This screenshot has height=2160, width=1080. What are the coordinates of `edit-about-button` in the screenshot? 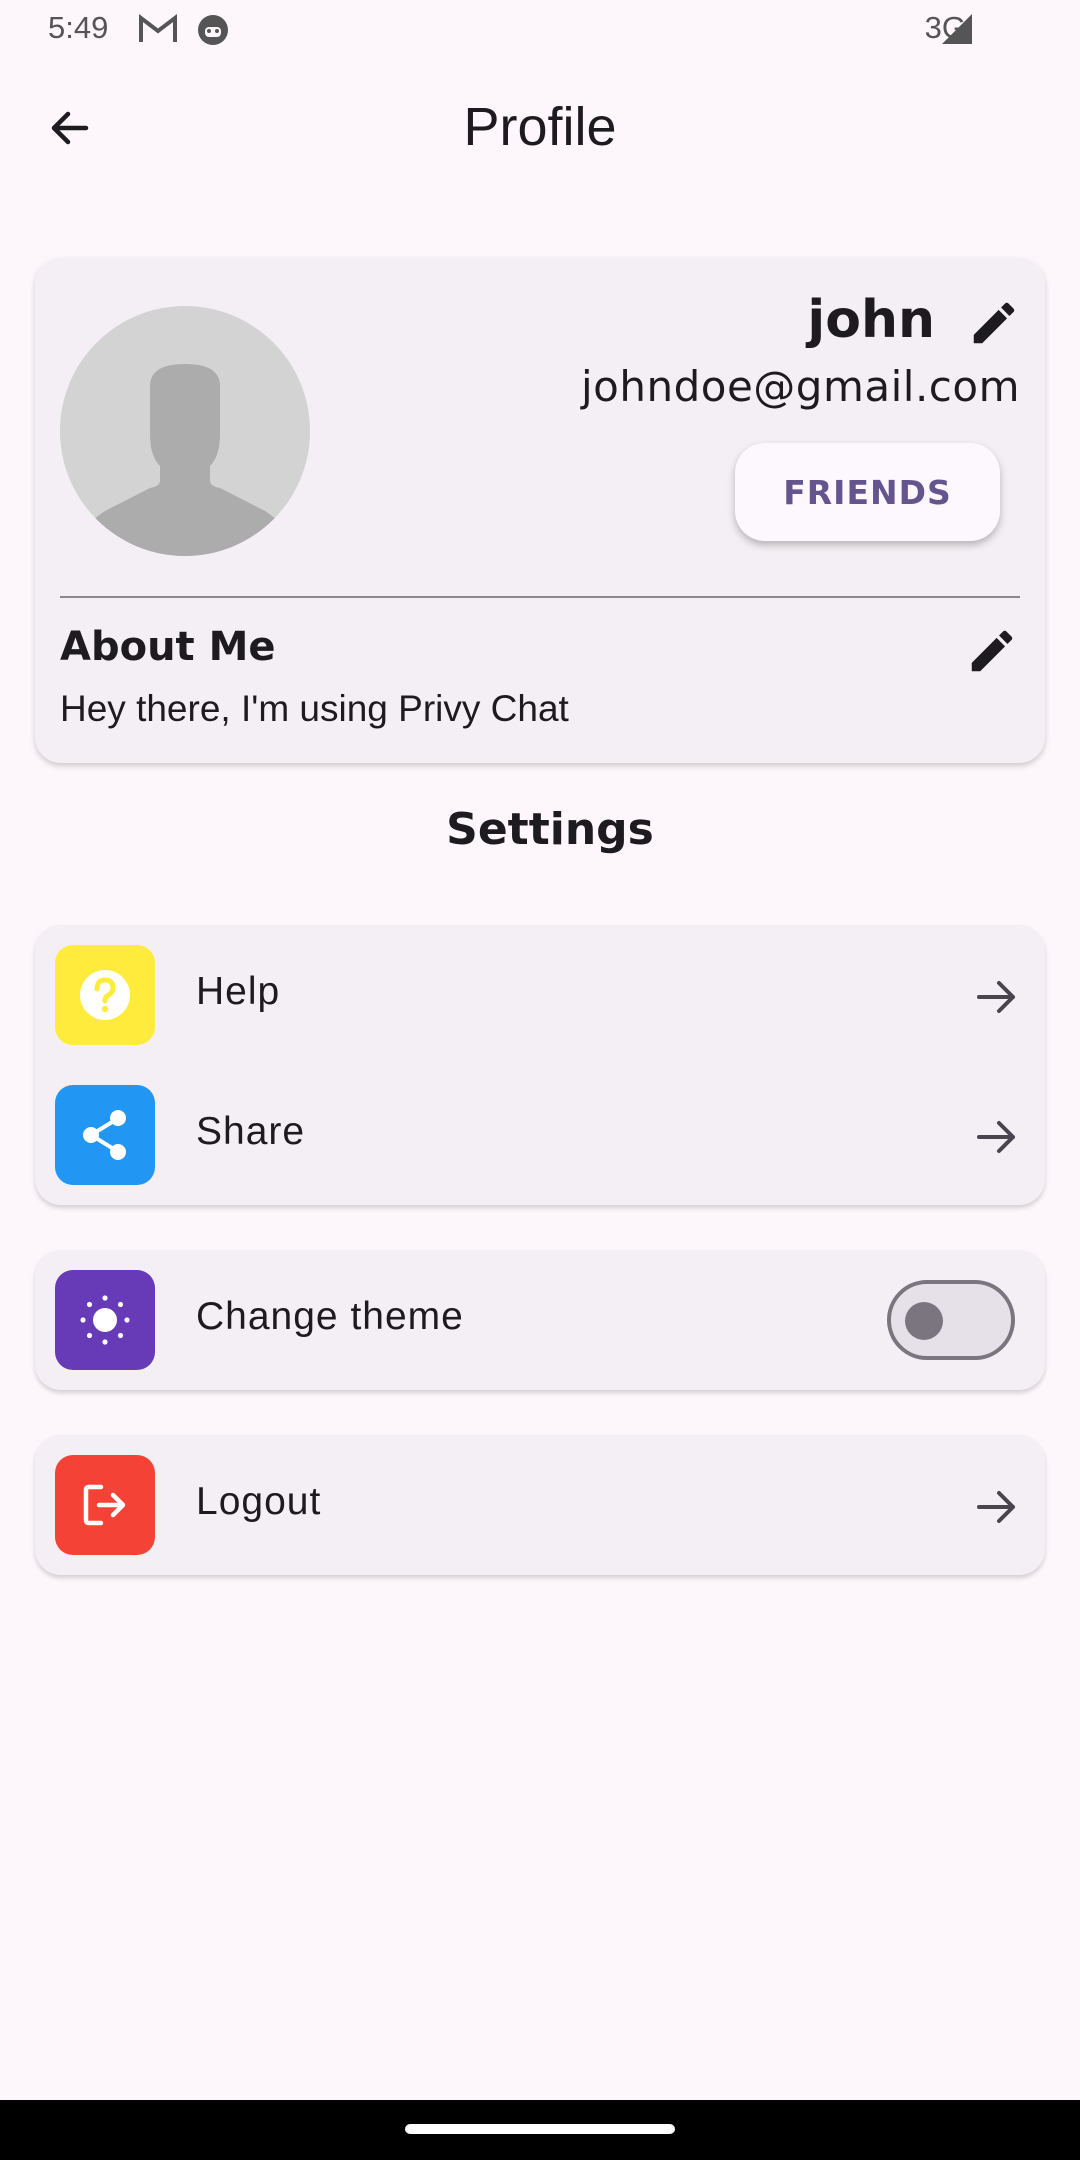 It's located at (992, 653).